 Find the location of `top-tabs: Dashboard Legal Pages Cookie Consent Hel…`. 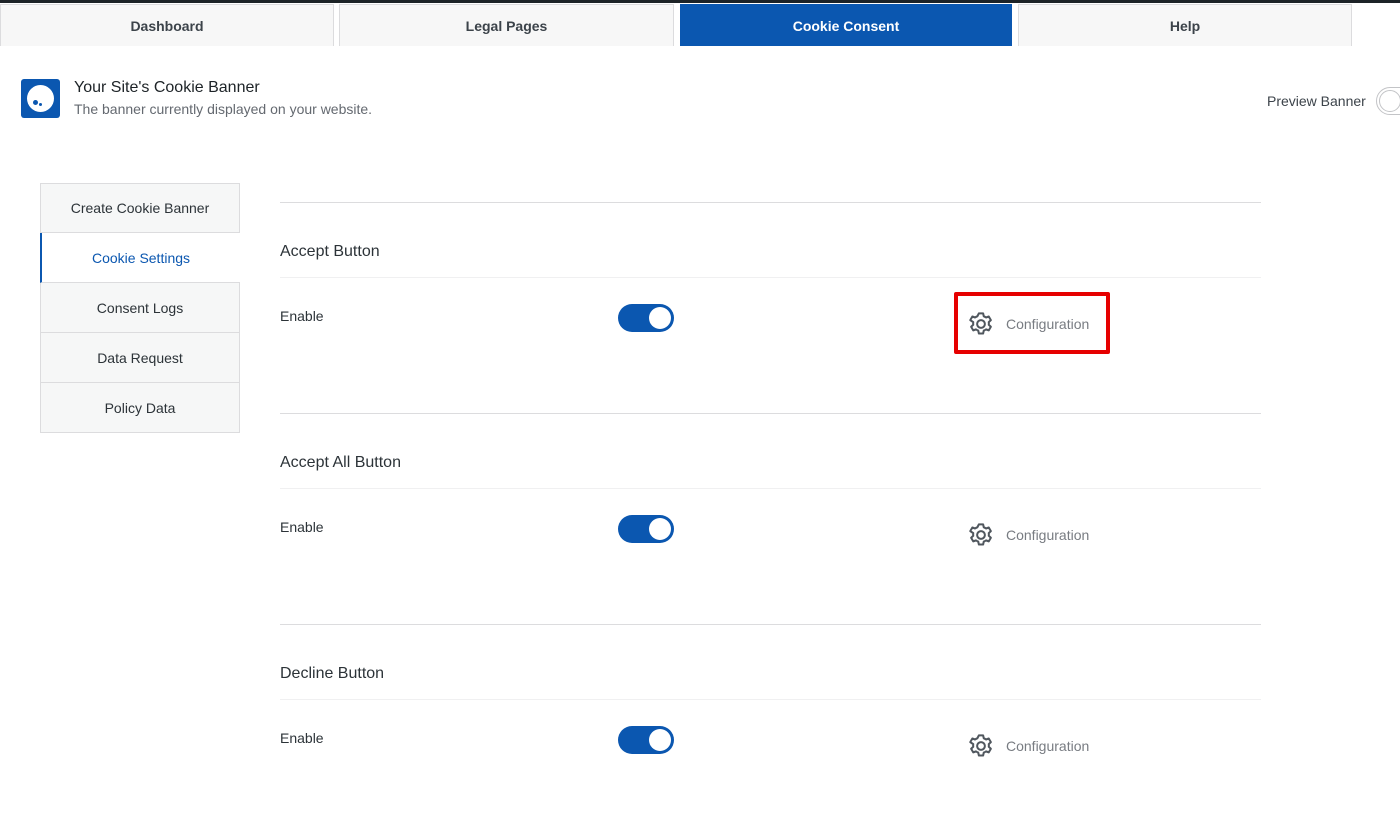

top-tabs: Dashboard Legal Pages Cookie Consent Hel… is located at coordinates (700, 25).